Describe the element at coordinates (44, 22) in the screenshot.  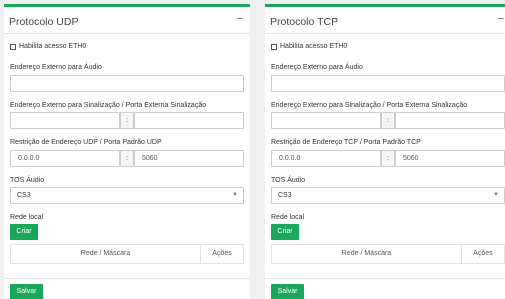
I see `panel-title: Protocolo UDP` at that location.